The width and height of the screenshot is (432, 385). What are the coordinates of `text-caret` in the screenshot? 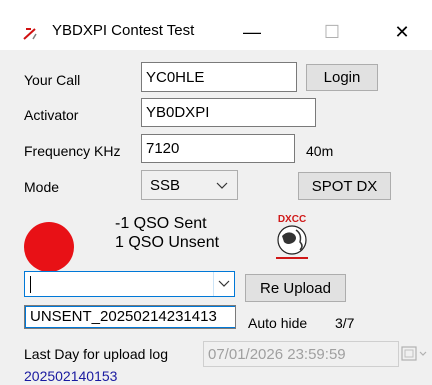 It's located at (30, 284).